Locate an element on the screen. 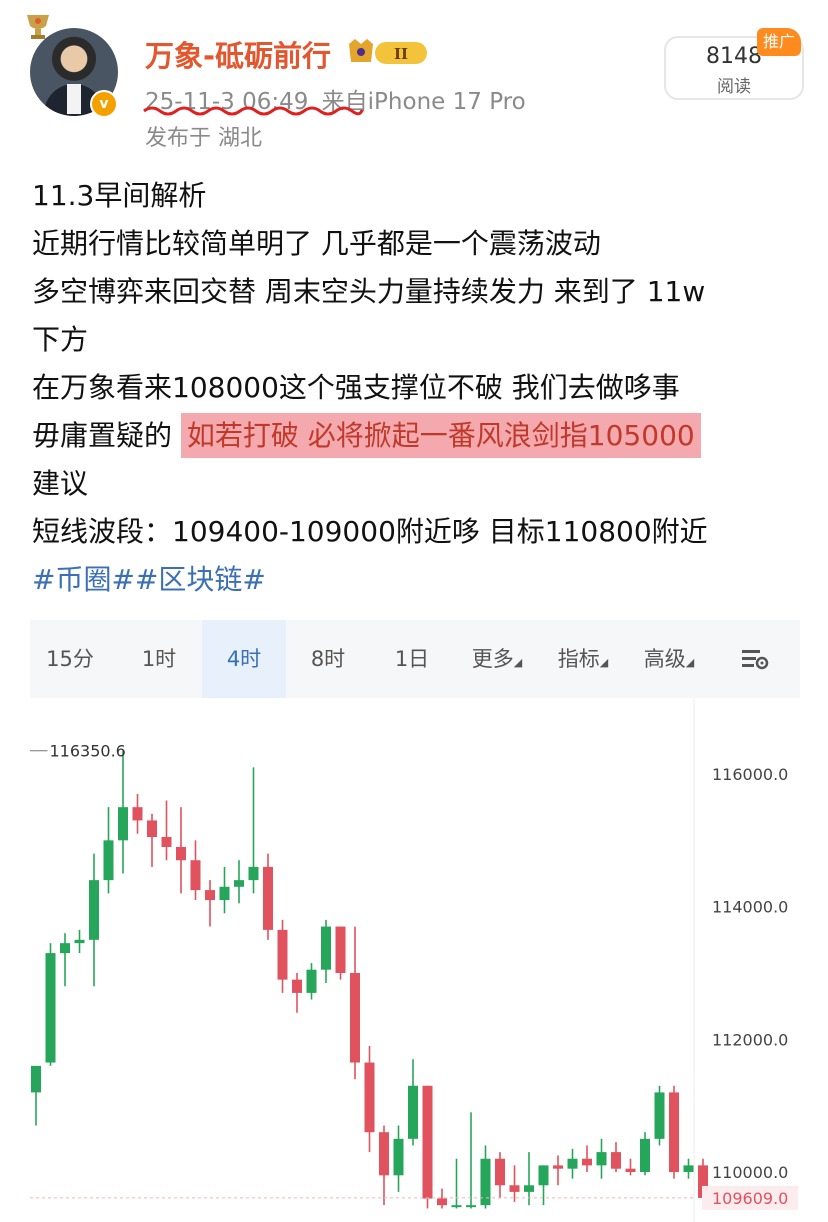  advanced-dropdown: 高级◢ is located at coordinates (669, 659).